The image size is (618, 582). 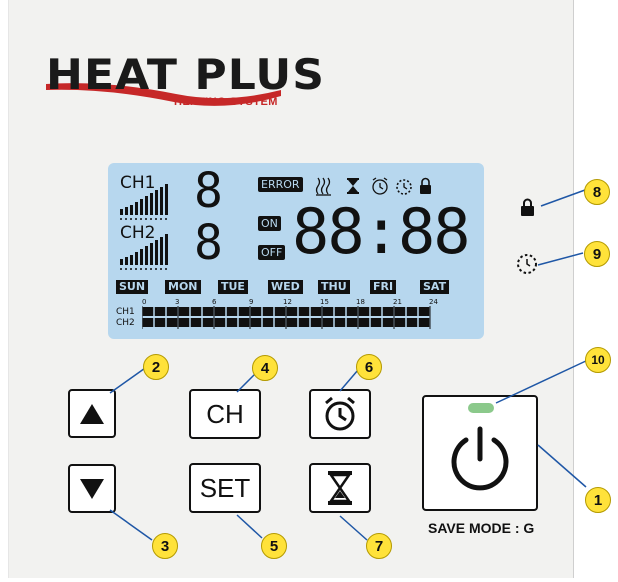 I want to click on schedule-cell-ch2-h19, so click(x=376, y=322).